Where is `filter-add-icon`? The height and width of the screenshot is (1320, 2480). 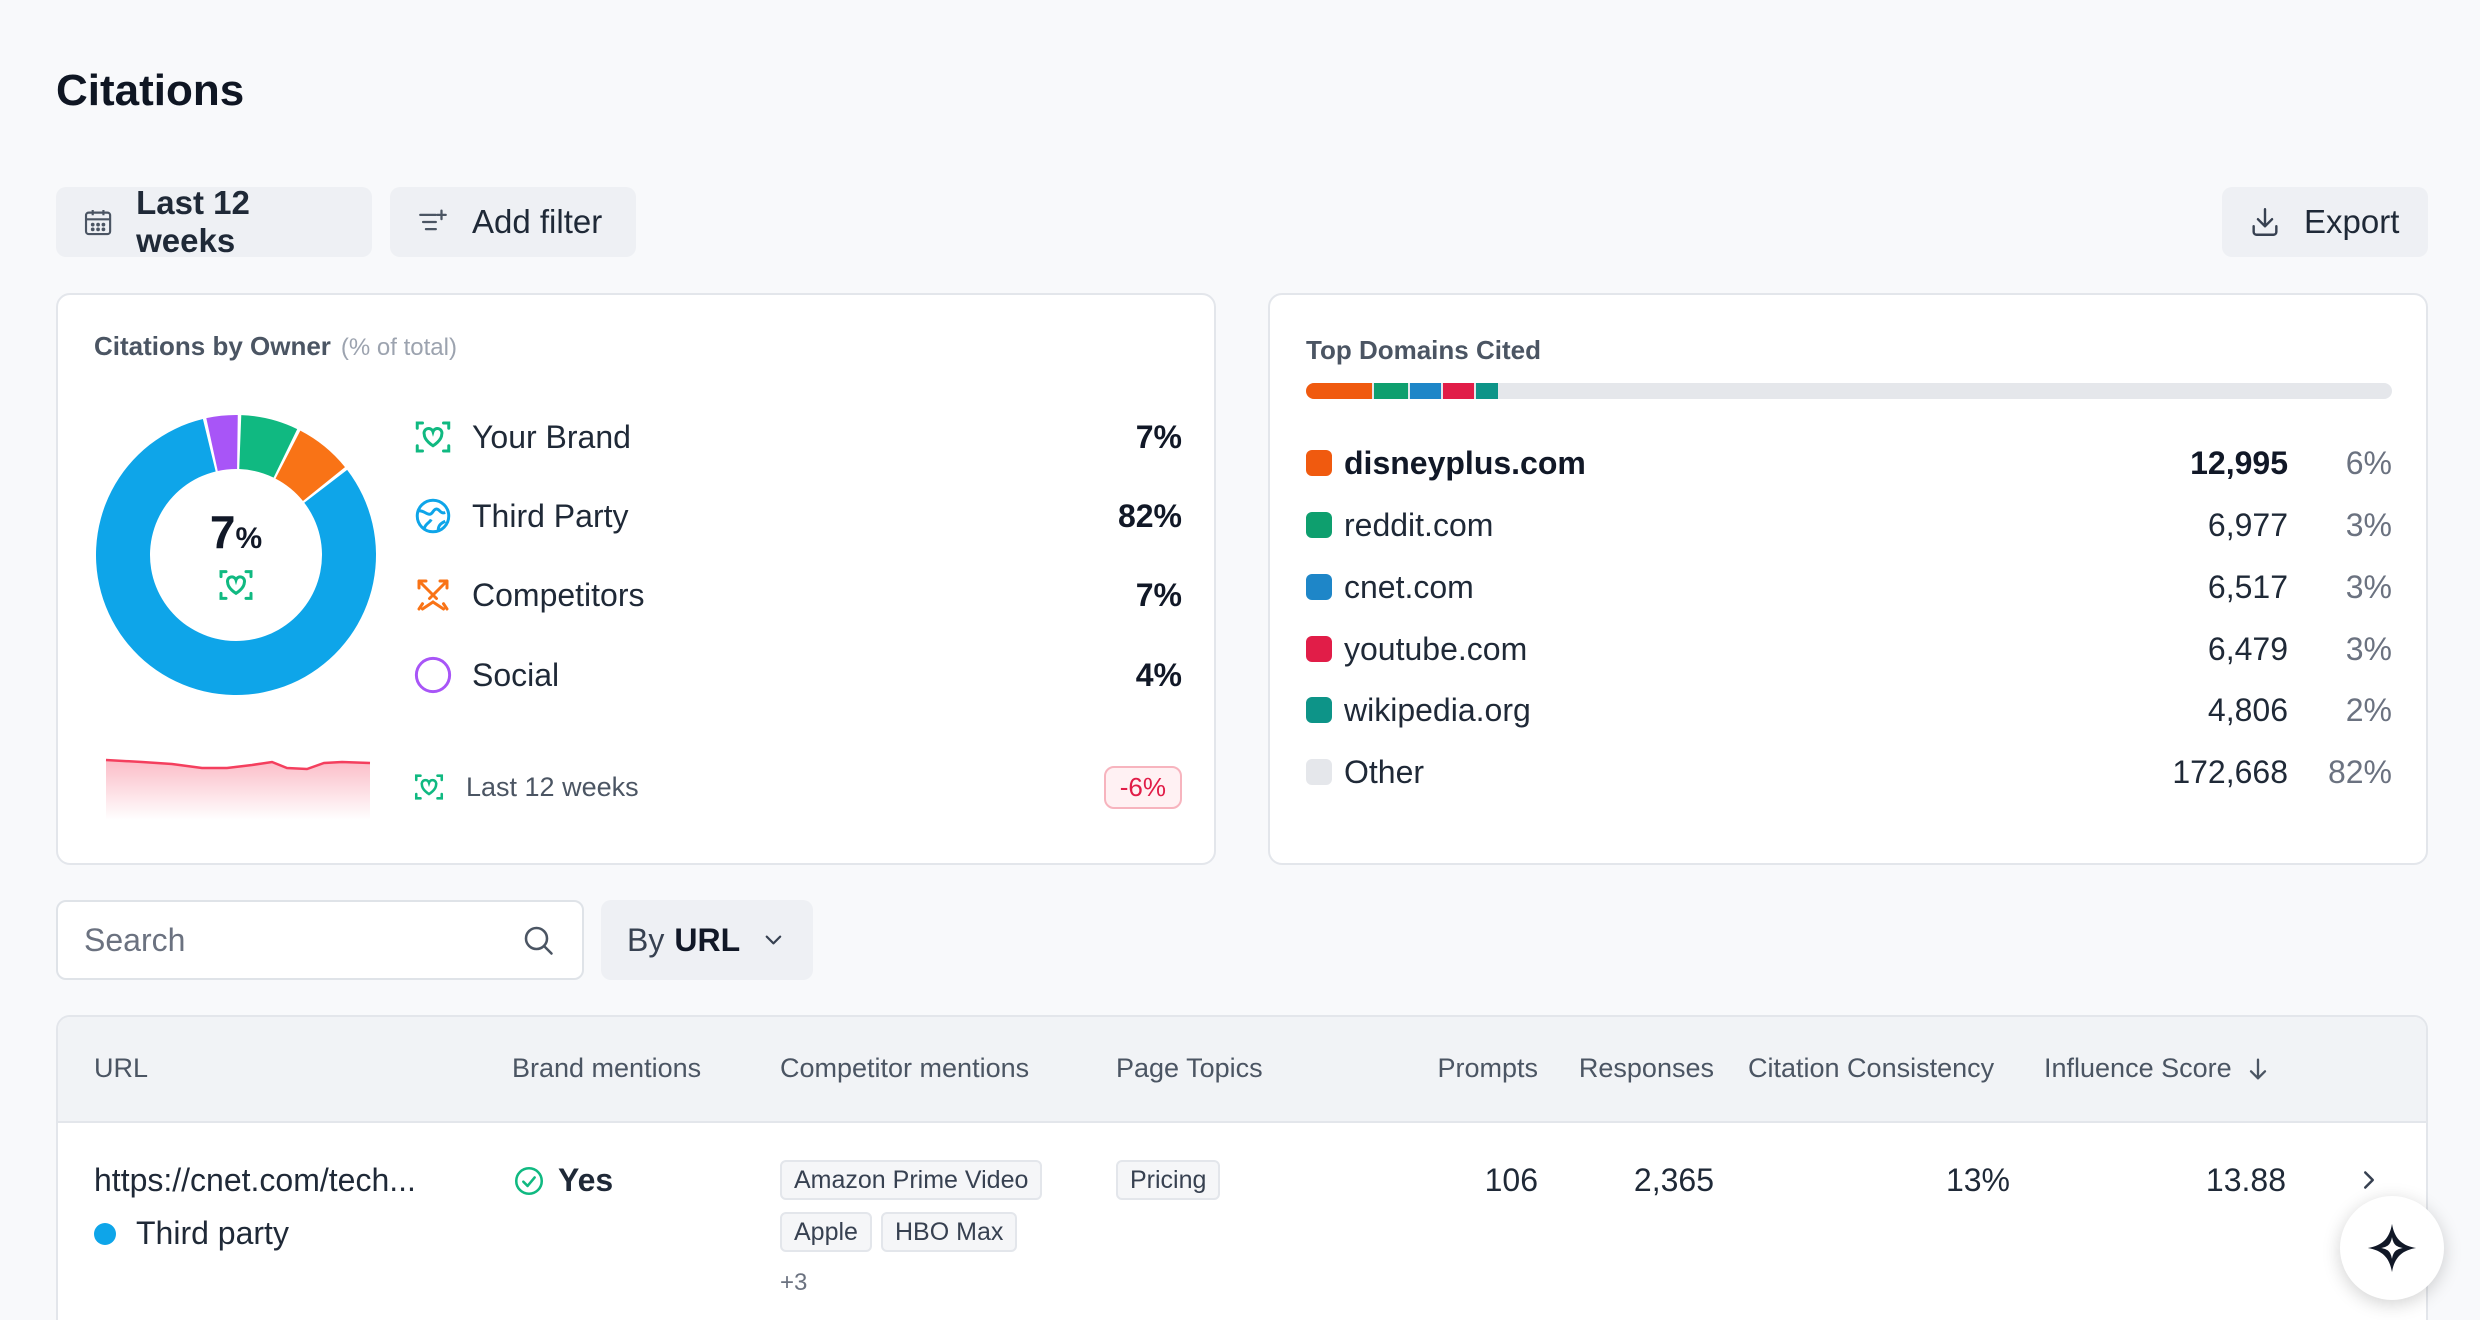 filter-add-icon is located at coordinates (433, 220).